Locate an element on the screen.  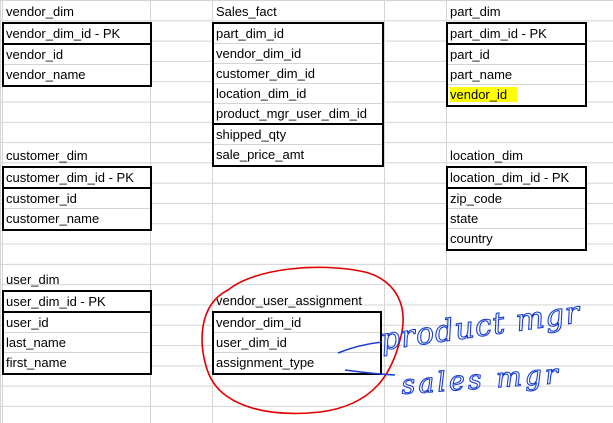
sales-fact-measure: sale_price_amt is located at coordinates (298, 155).